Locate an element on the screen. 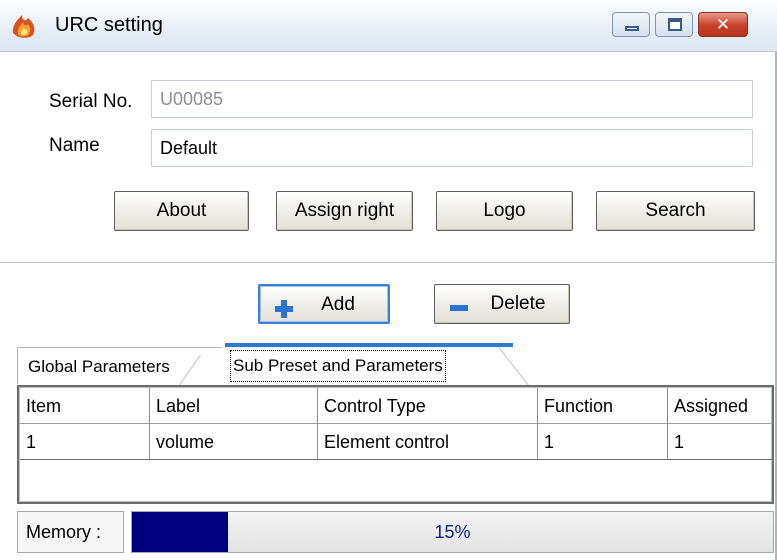 Image resolution: width=777 pixels, height=560 pixels. about-button: About is located at coordinates (181, 211).